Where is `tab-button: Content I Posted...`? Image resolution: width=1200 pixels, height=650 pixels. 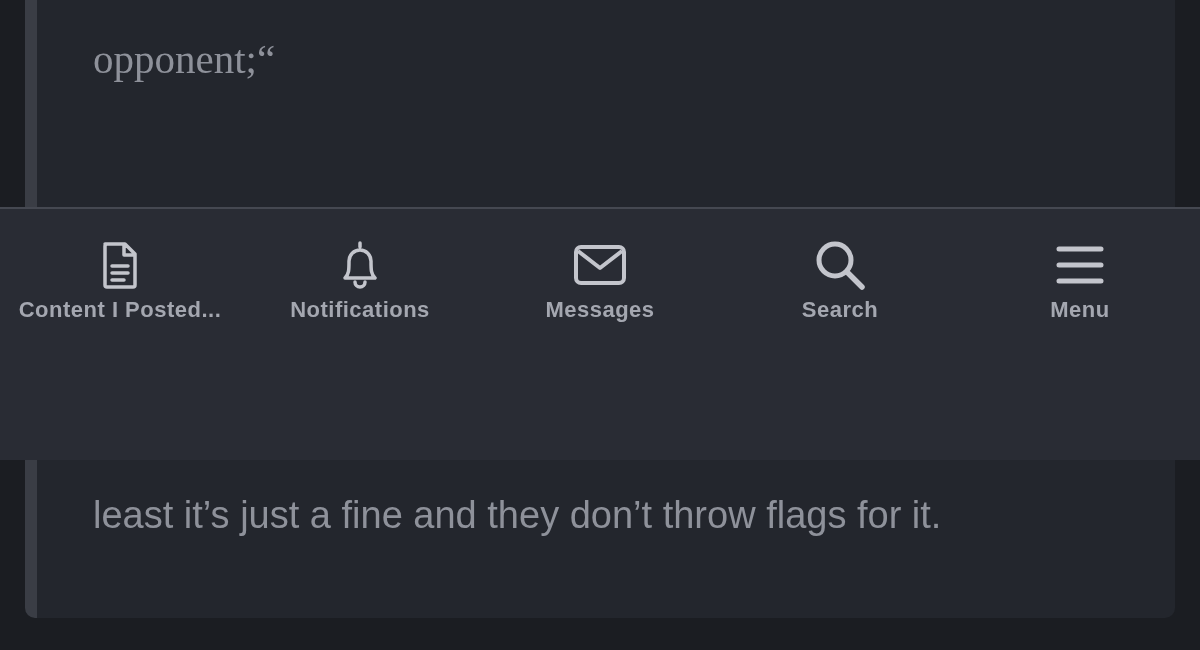 tab-button: Content I Posted... is located at coordinates (120, 274).